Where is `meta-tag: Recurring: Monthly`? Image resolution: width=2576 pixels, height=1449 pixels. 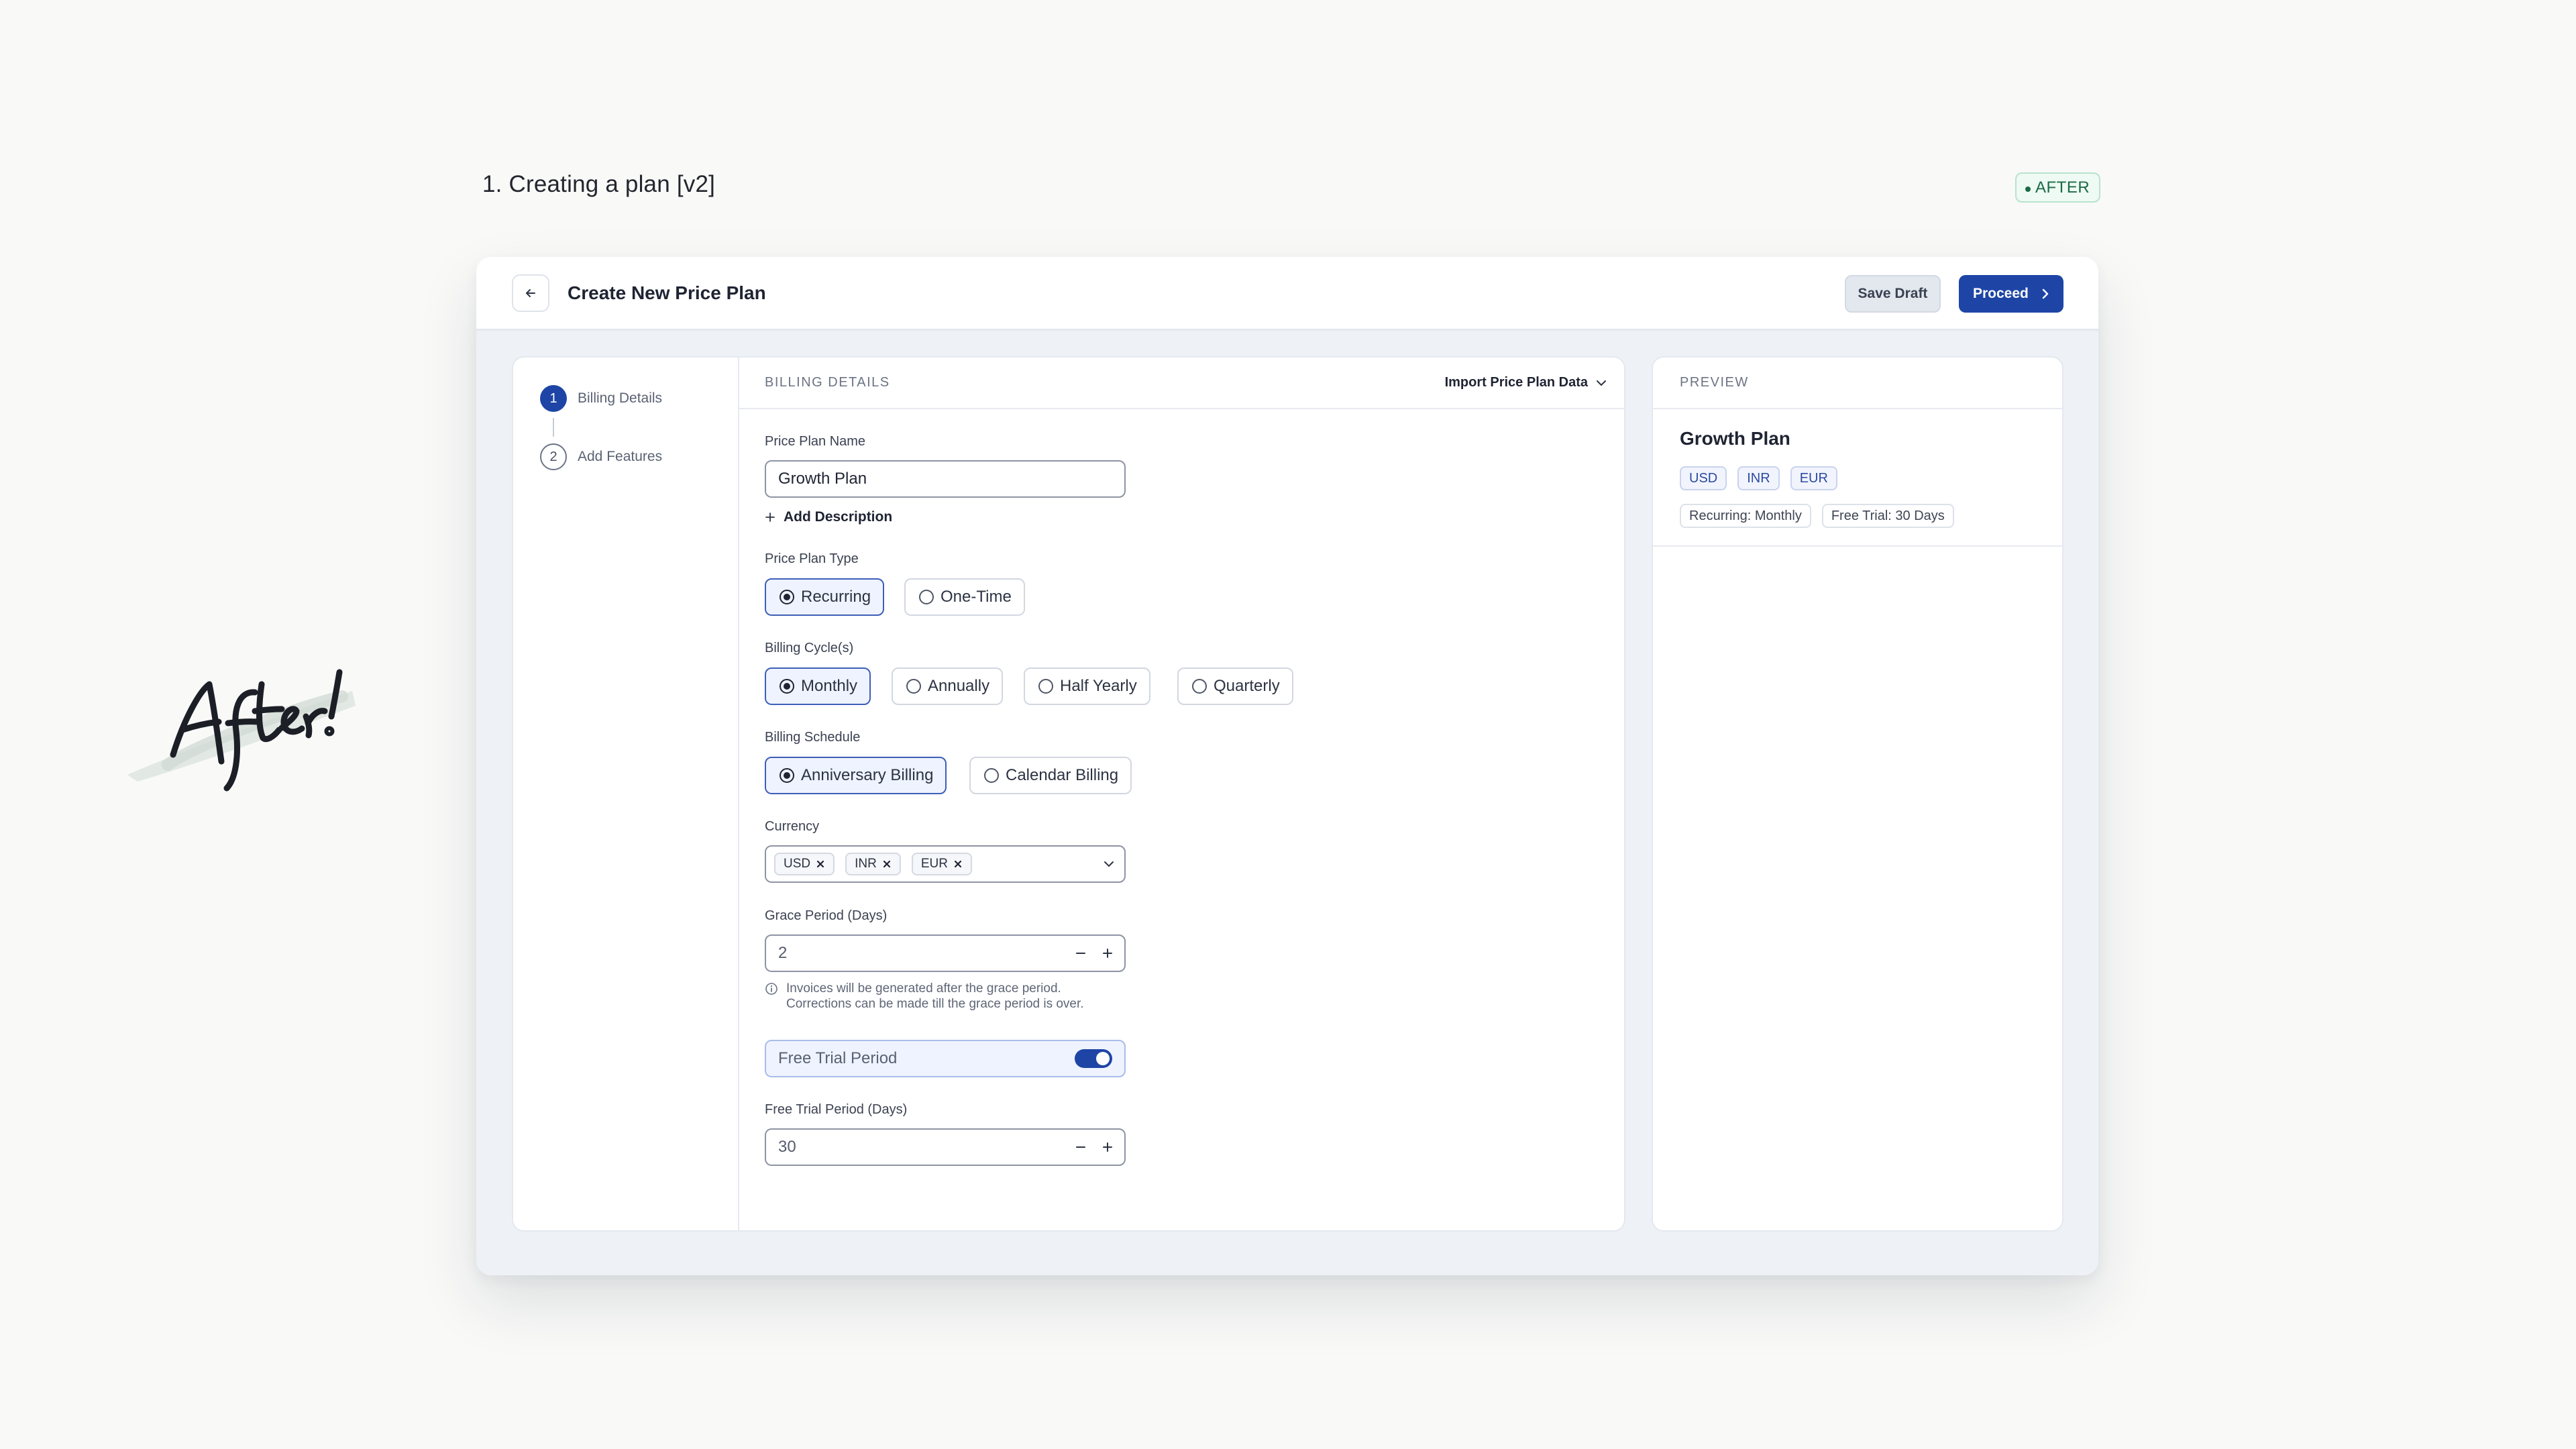 meta-tag: Recurring: Monthly is located at coordinates (1745, 516).